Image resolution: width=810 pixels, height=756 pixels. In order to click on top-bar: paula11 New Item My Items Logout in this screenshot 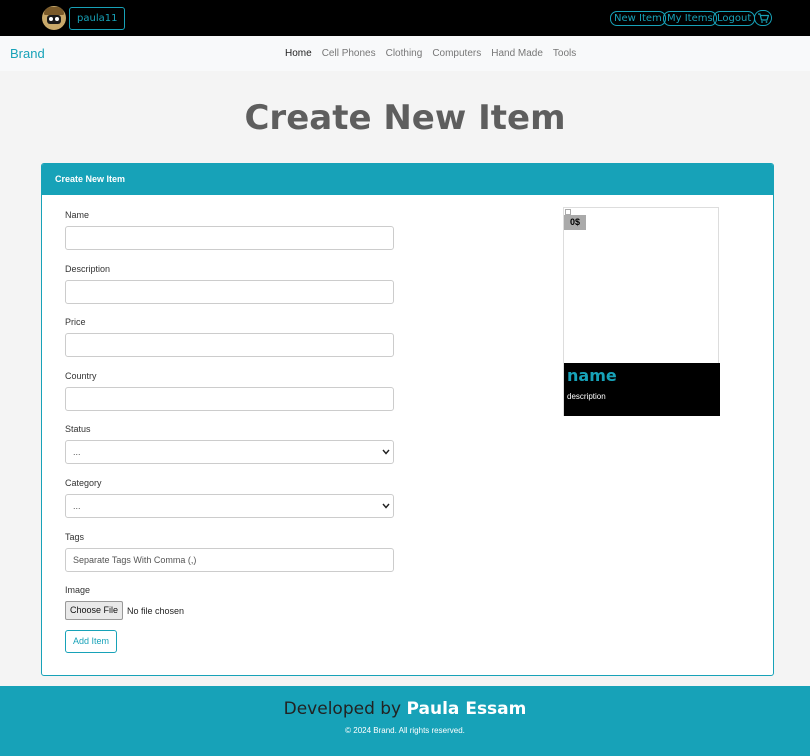, I will do `click(405, 18)`.